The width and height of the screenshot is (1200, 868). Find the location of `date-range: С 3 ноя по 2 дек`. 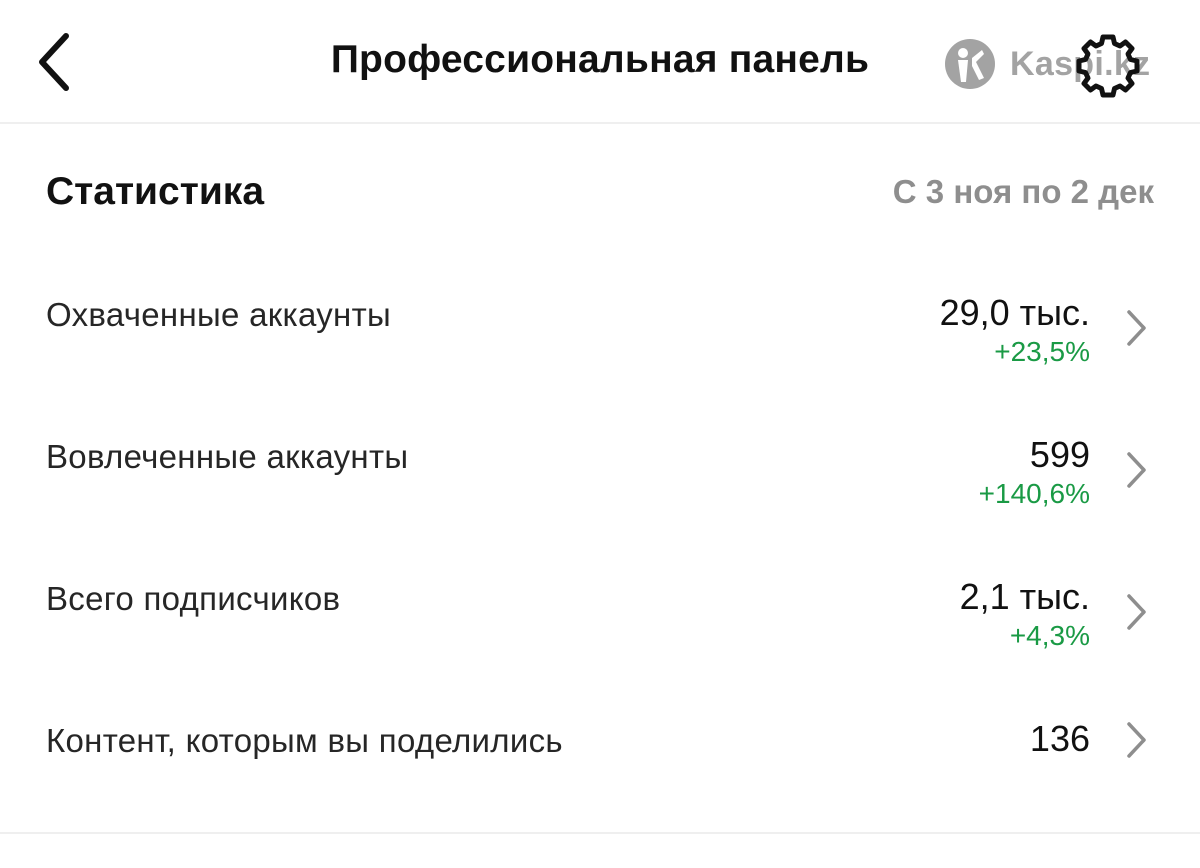

date-range: С 3 ноя по 2 дек is located at coordinates (1023, 192).